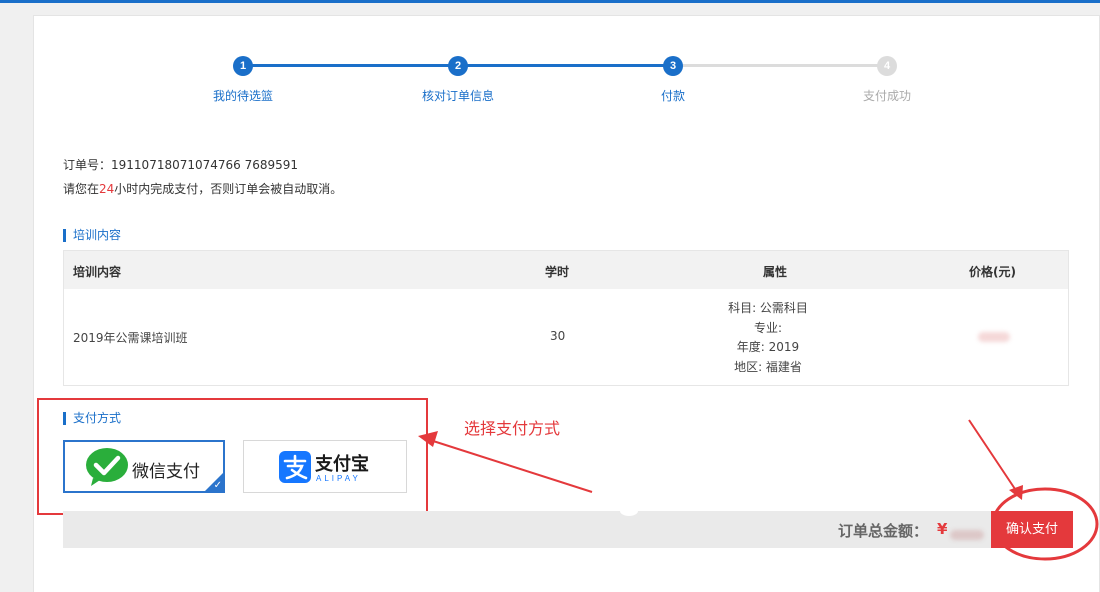 The image size is (1100, 592). I want to click on arrow-to-confirm, so click(995, 459).